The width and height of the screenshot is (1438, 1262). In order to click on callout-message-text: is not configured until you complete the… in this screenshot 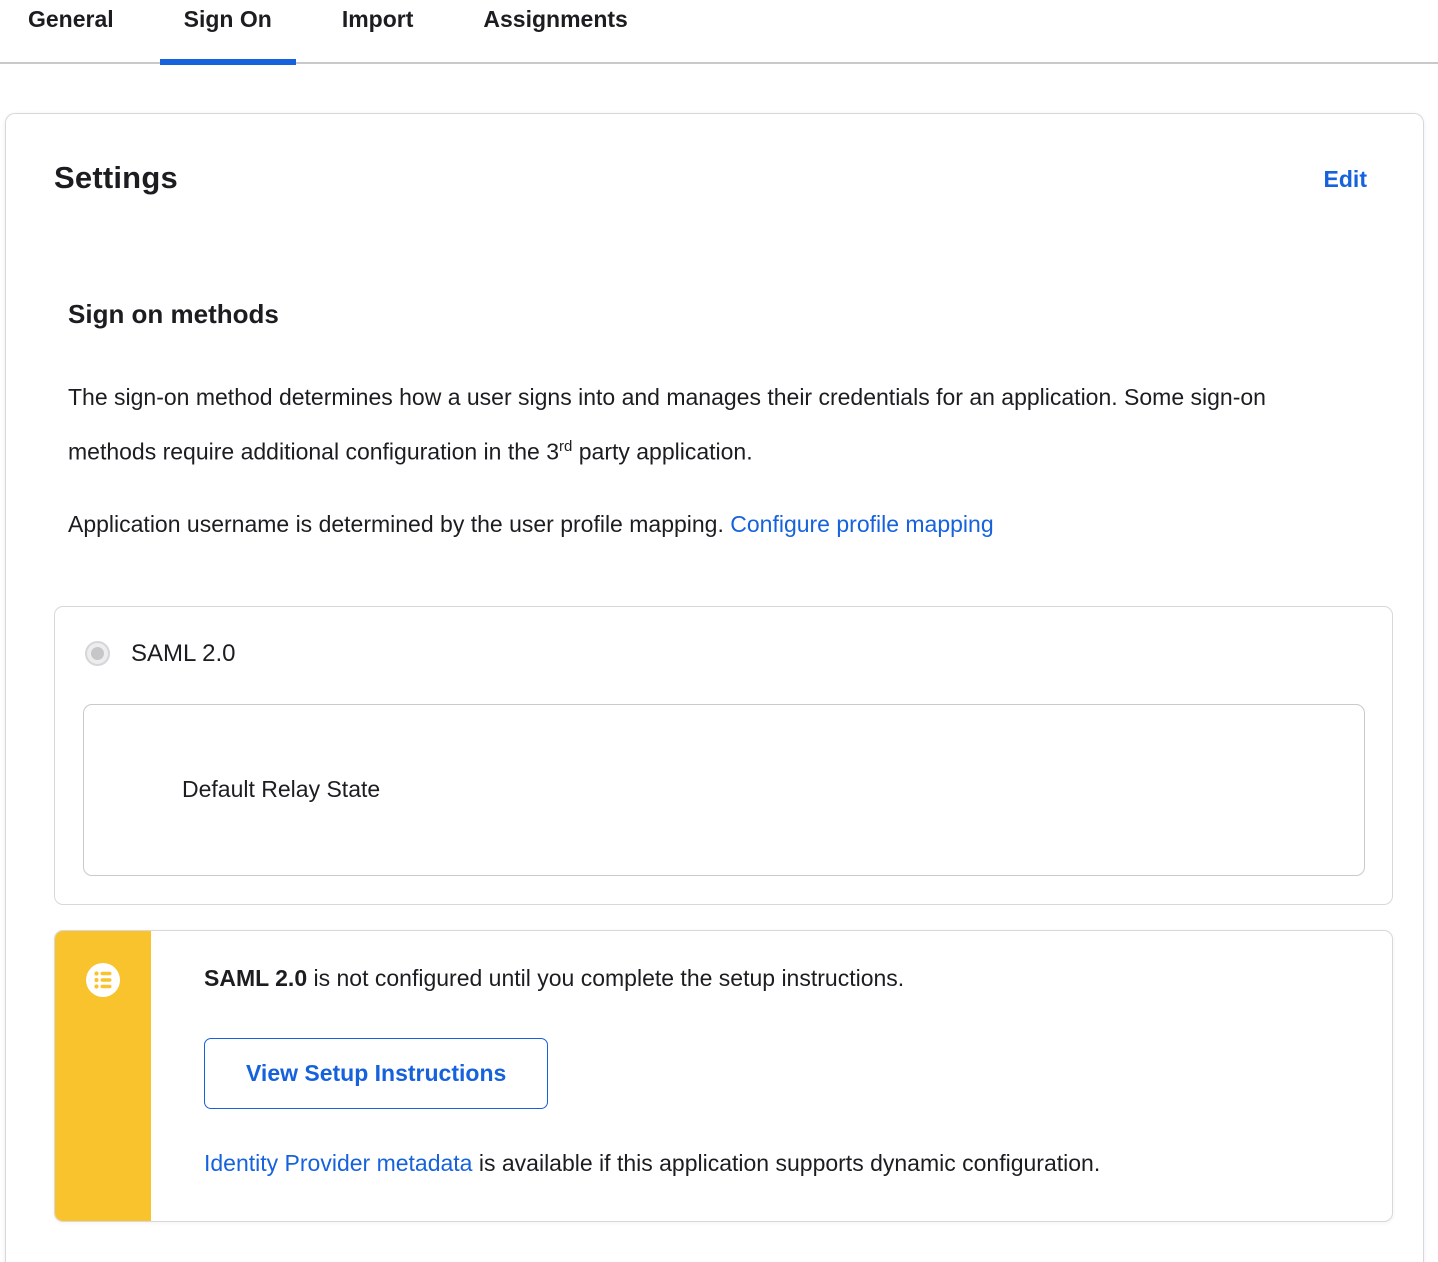, I will do `click(606, 977)`.